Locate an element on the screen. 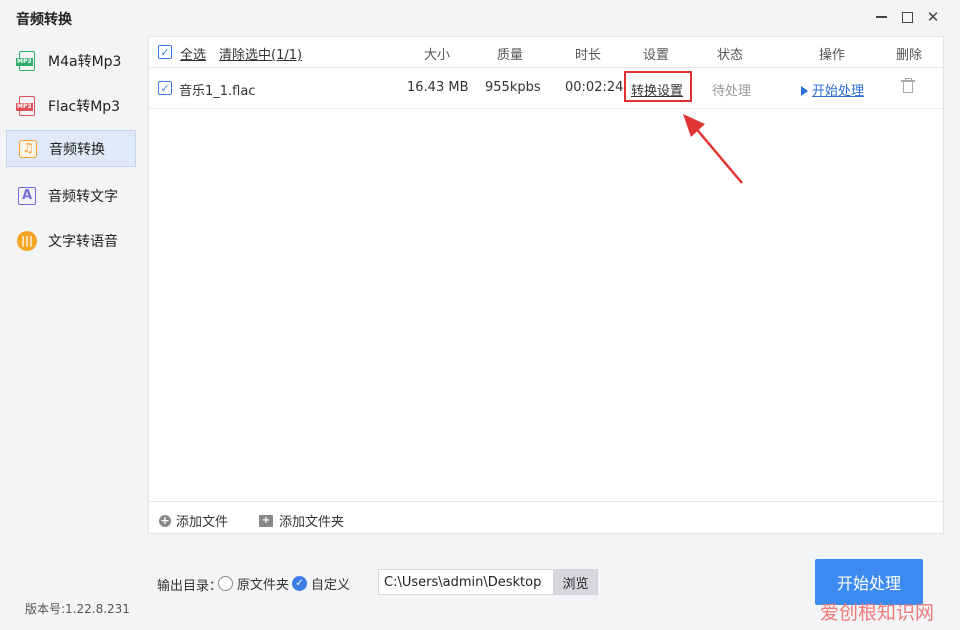  maximize-icon is located at coordinates (907, 17).